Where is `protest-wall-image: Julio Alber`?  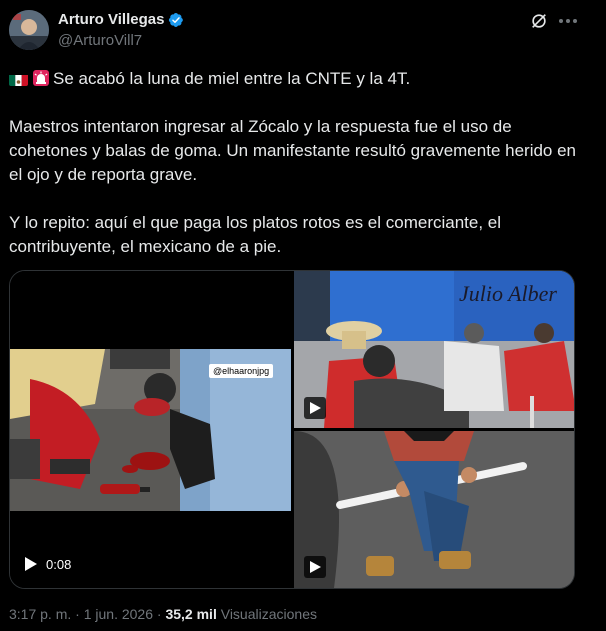 protest-wall-image: Julio Alber is located at coordinates (434, 349).